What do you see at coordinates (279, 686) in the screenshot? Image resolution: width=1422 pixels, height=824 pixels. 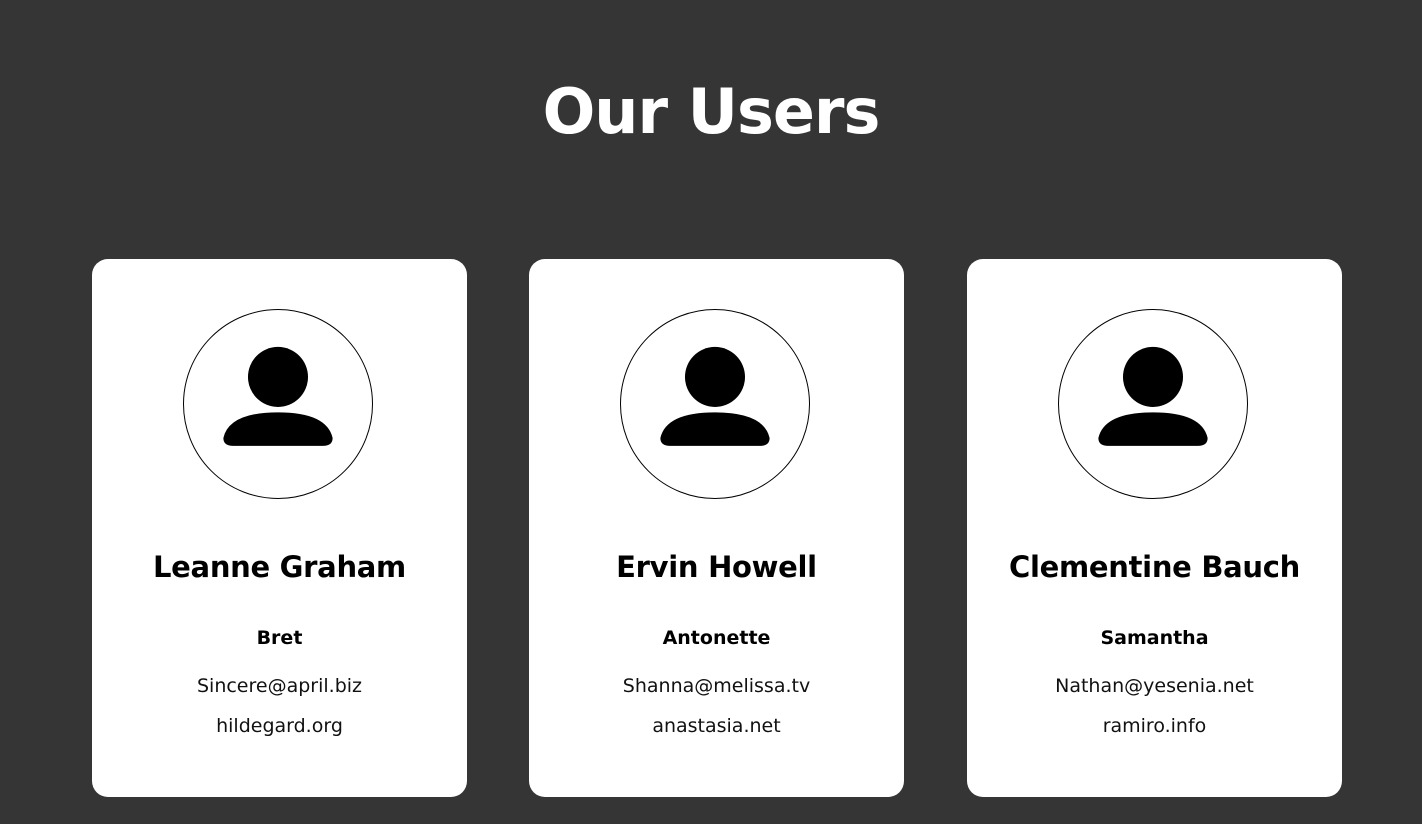 I see `user-email: Sincere@april.biz` at bounding box center [279, 686].